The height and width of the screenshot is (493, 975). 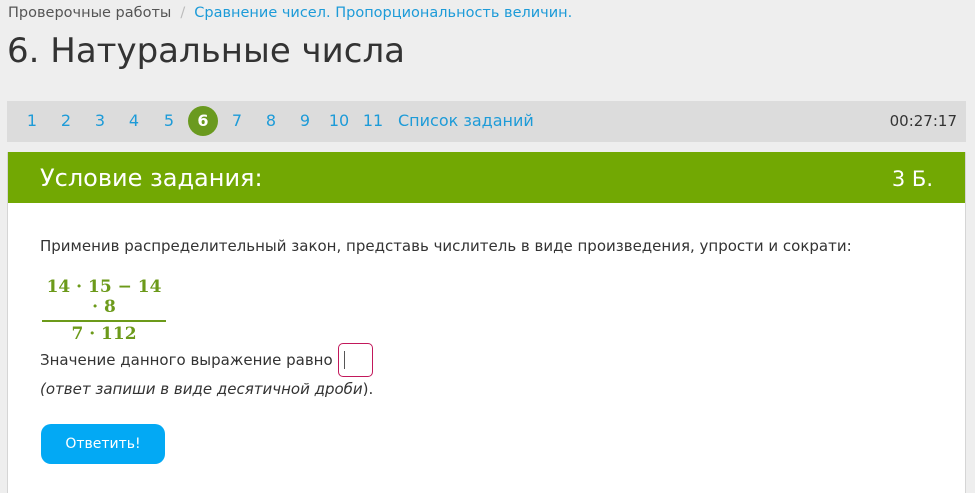 What do you see at coordinates (368, 389) in the screenshot?
I see `answer-hint-tail: ).` at bounding box center [368, 389].